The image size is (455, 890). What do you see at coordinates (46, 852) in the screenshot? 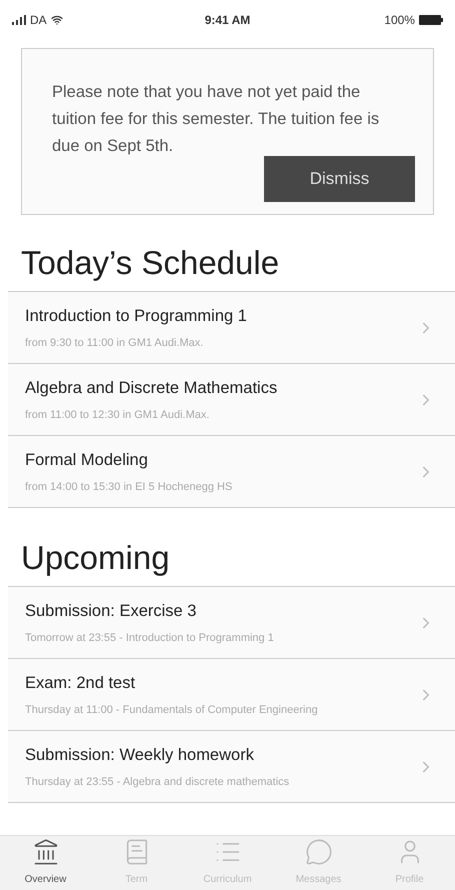
I see `bank-icon` at bounding box center [46, 852].